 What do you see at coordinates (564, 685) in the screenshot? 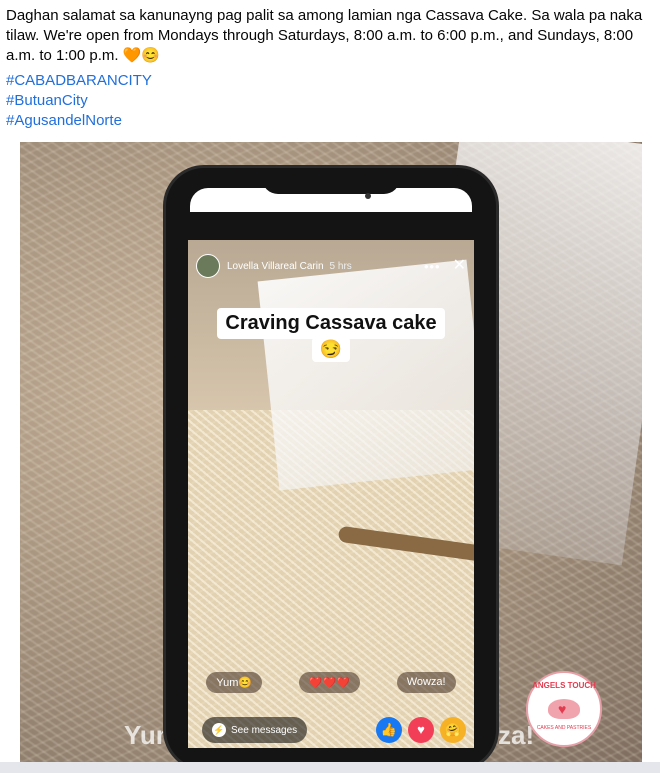
I see `logo-top-text: ANGELS TOUCH` at bounding box center [564, 685].